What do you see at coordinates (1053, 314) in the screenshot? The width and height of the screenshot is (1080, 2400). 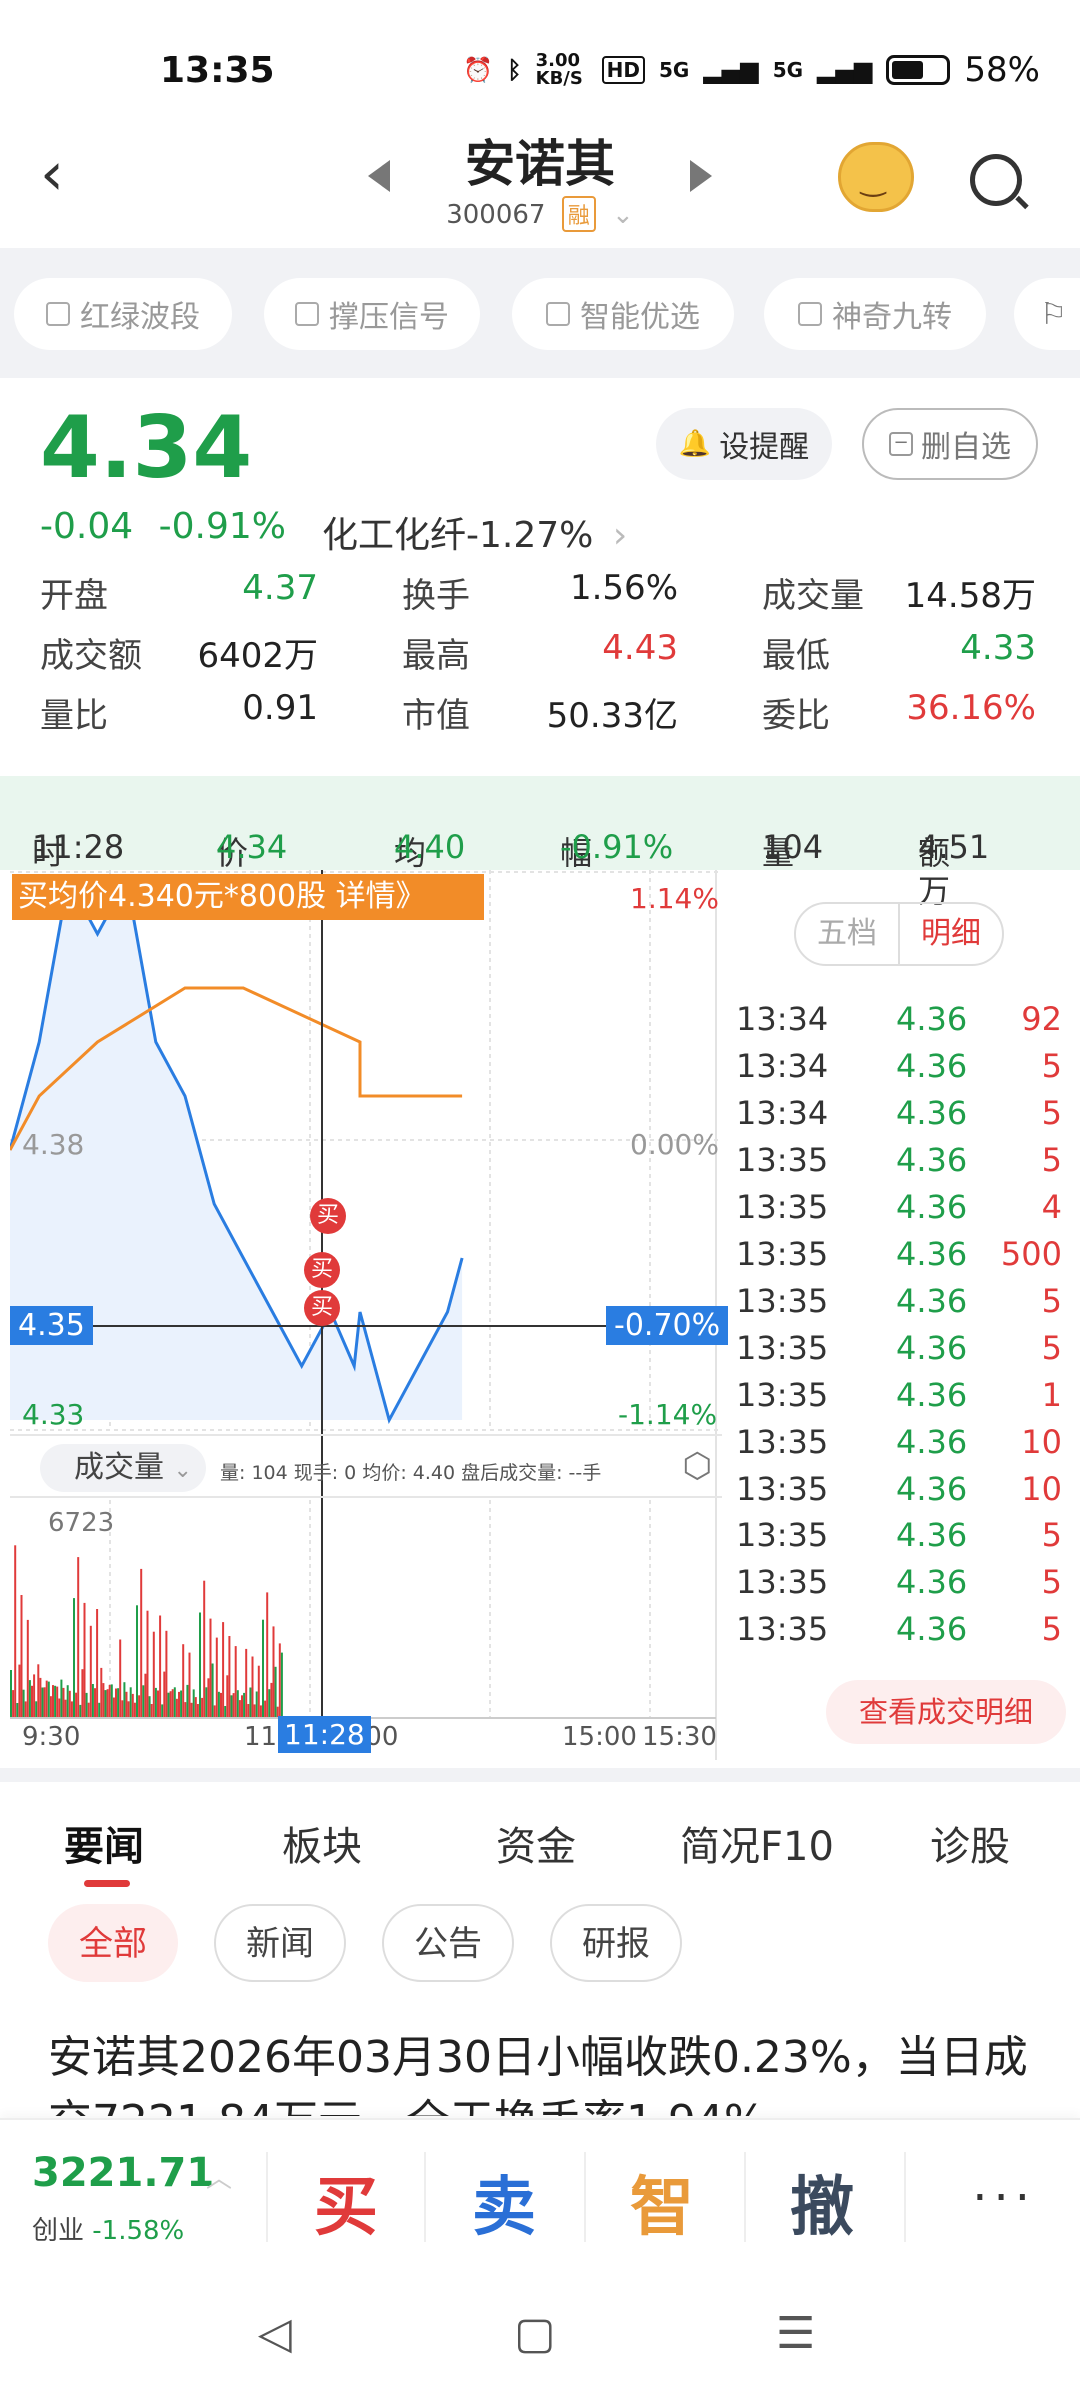 I see `flag-icon: ⚐` at bounding box center [1053, 314].